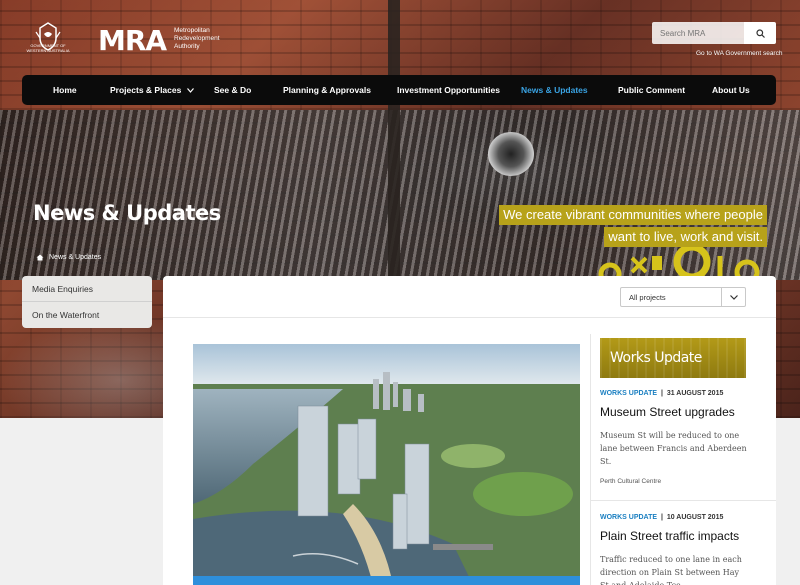 This screenshot has height=585, width=800. What do you see at coordinates (448, 90) in the screenshot?
I see `nav-item-investment-opportunities: Investment Opportunities` at bounding box center [448, 90].